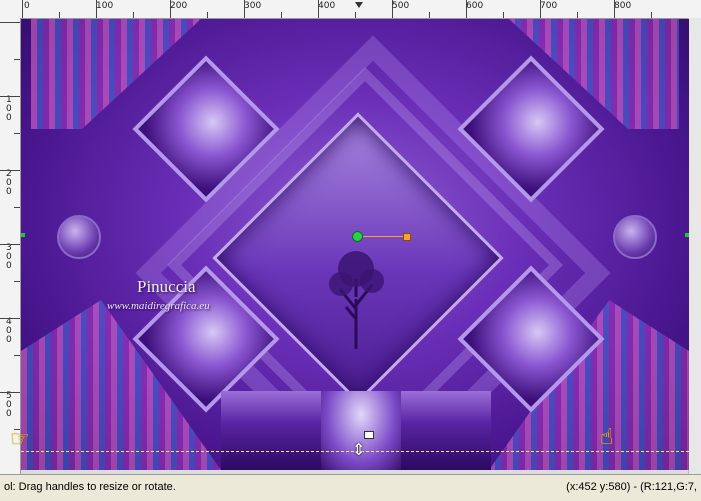  Describe the element at coordinates (635, 237) in the screenshot. I see `orb-right` at that location.